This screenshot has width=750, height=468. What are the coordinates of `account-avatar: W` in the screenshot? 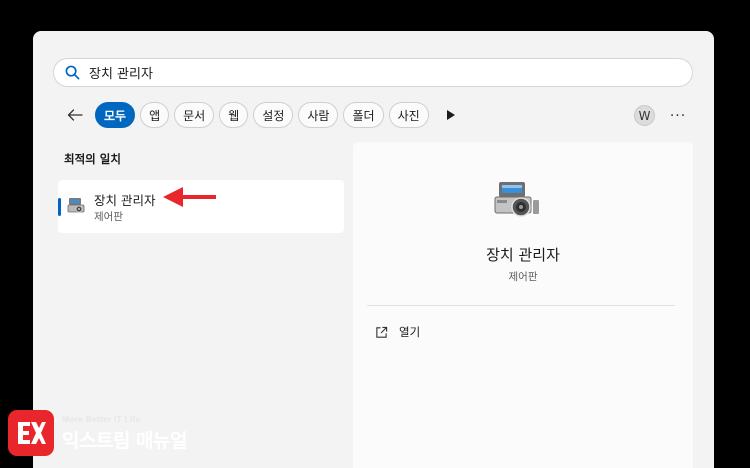 It's located at (644, 115).